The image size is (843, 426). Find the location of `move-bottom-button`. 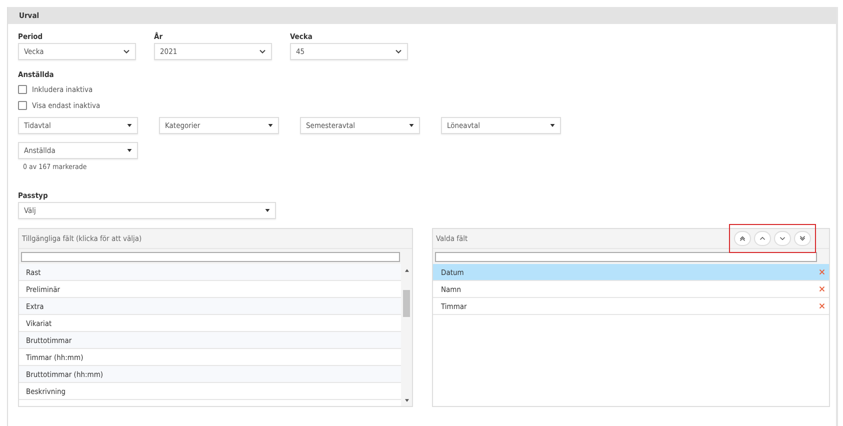

move-bottom-button is located at coordinates (802, 238).